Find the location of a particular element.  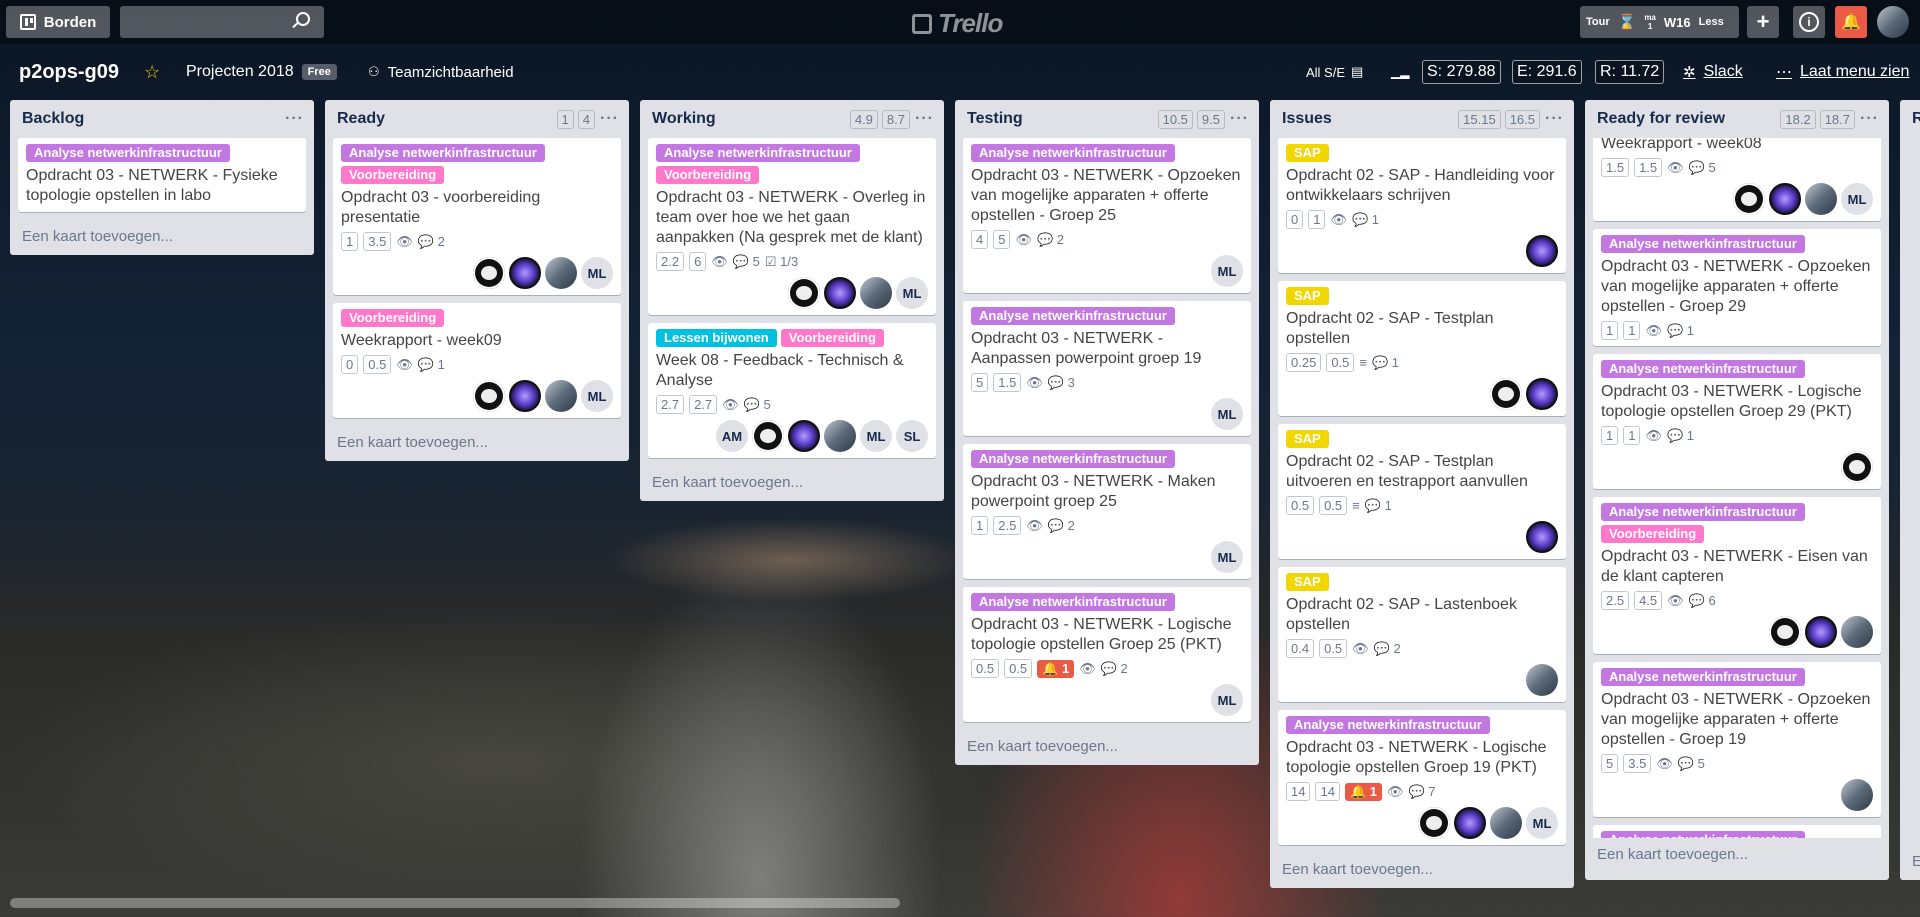

tour-label: Tour is located at coordinates (1598, 22).